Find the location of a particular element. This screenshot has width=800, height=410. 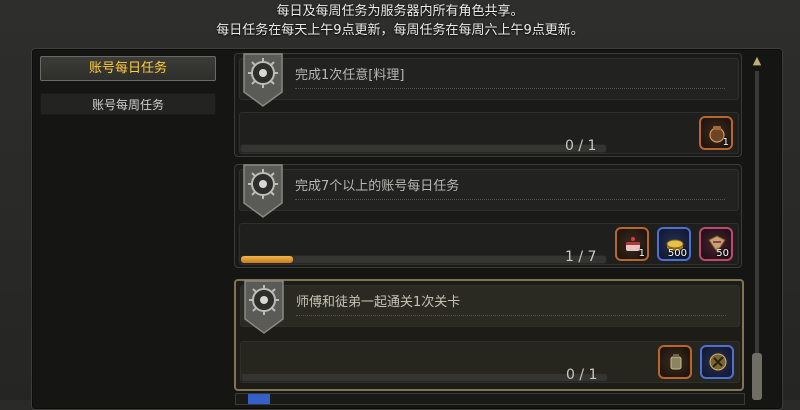

scrollbar: ▲ is located at coordinates (757, 226).